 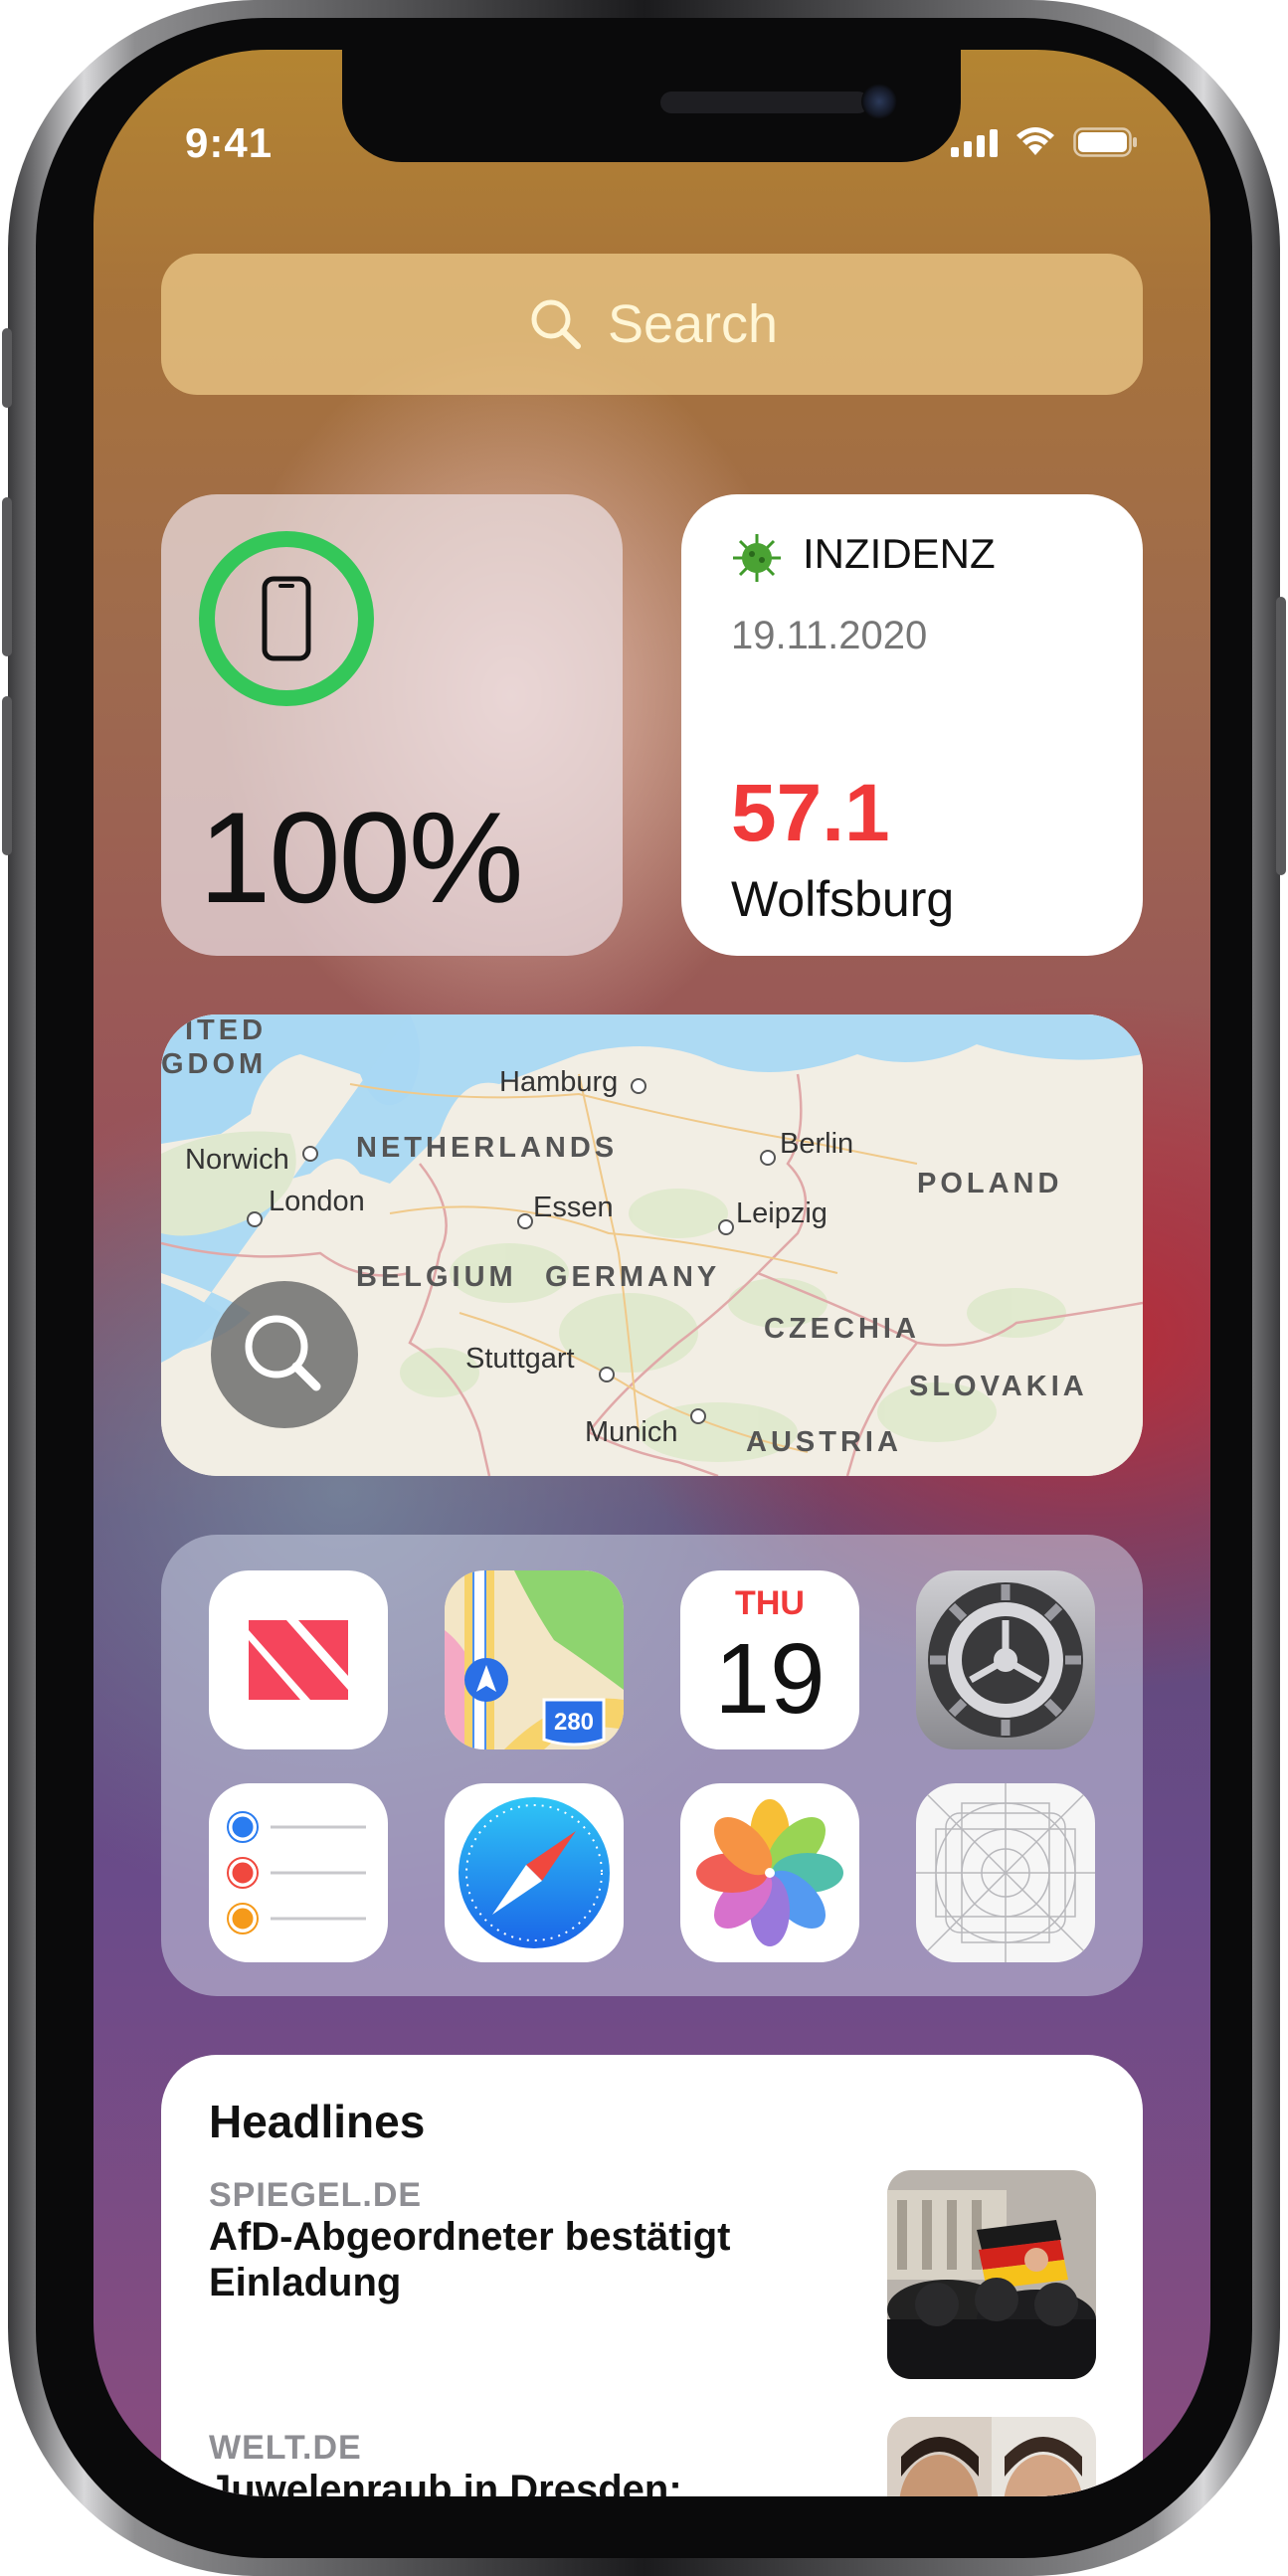 I want to click on cellular-signal-icon, so click(x=974, y=143).